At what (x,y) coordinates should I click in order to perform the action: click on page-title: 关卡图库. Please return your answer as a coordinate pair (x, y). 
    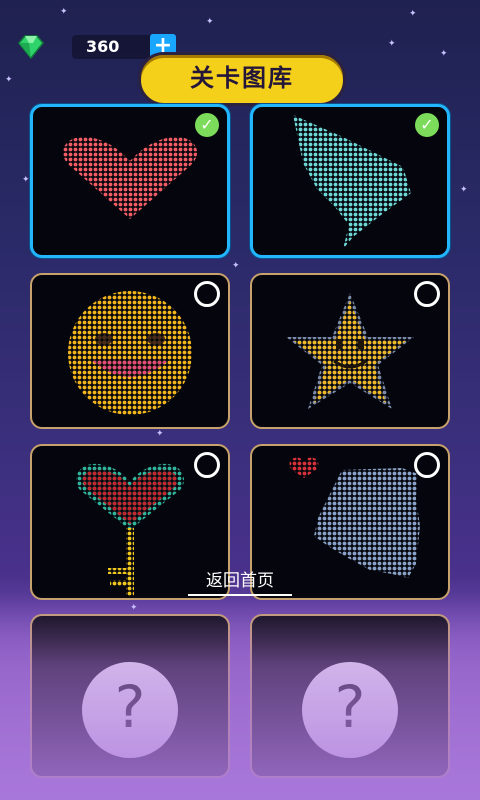
    Looking at the image, I should click on (242, 79).